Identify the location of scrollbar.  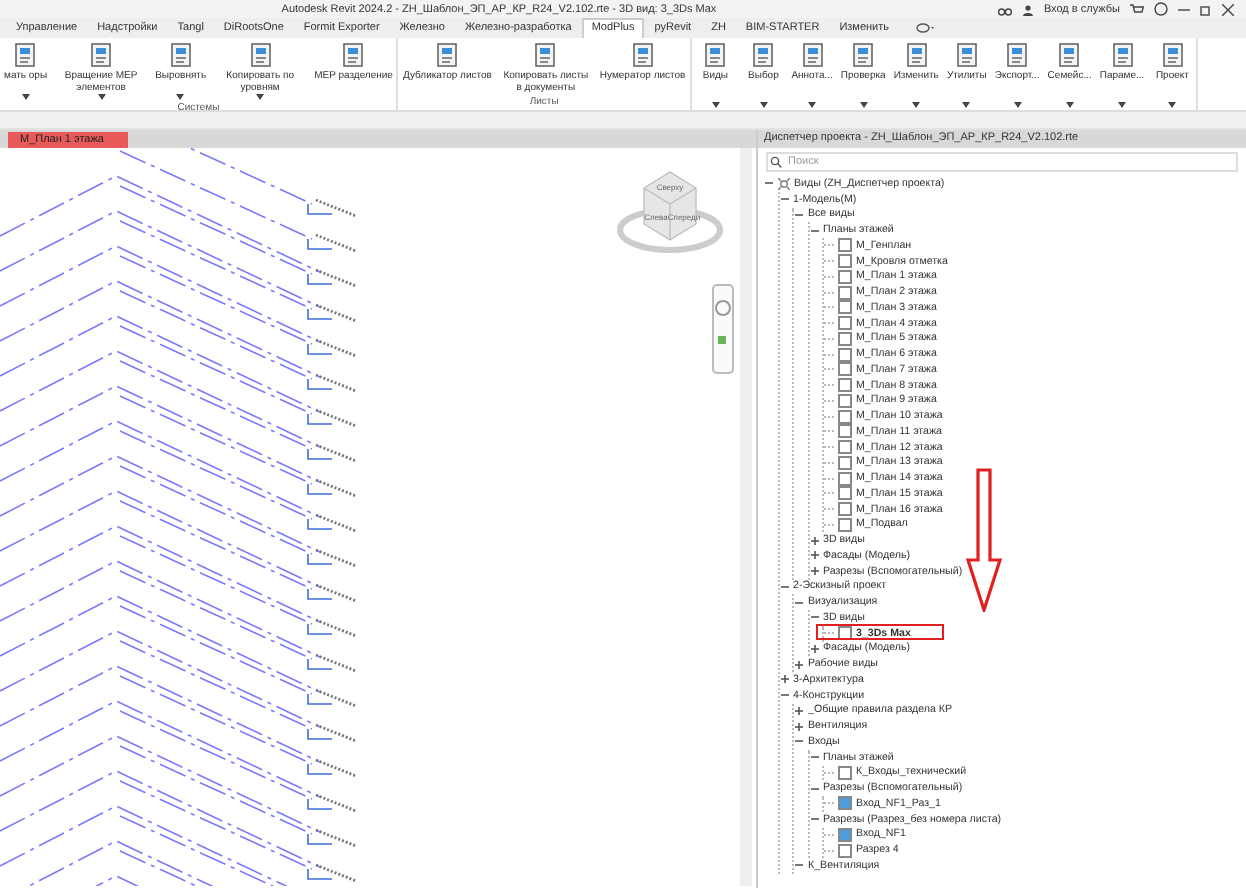
(746, 517).